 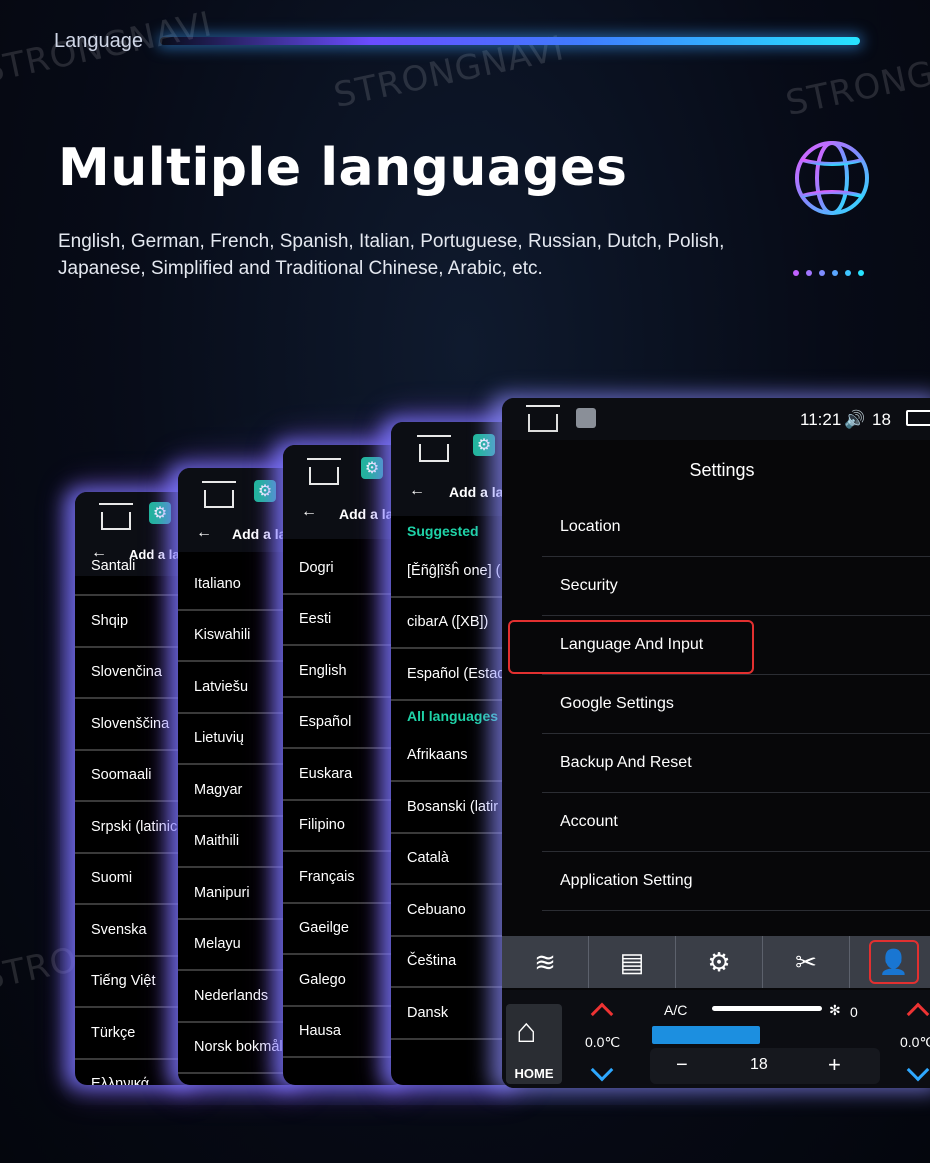 I want to click on language-list-item: Dogri, so click(x=344, y=569).